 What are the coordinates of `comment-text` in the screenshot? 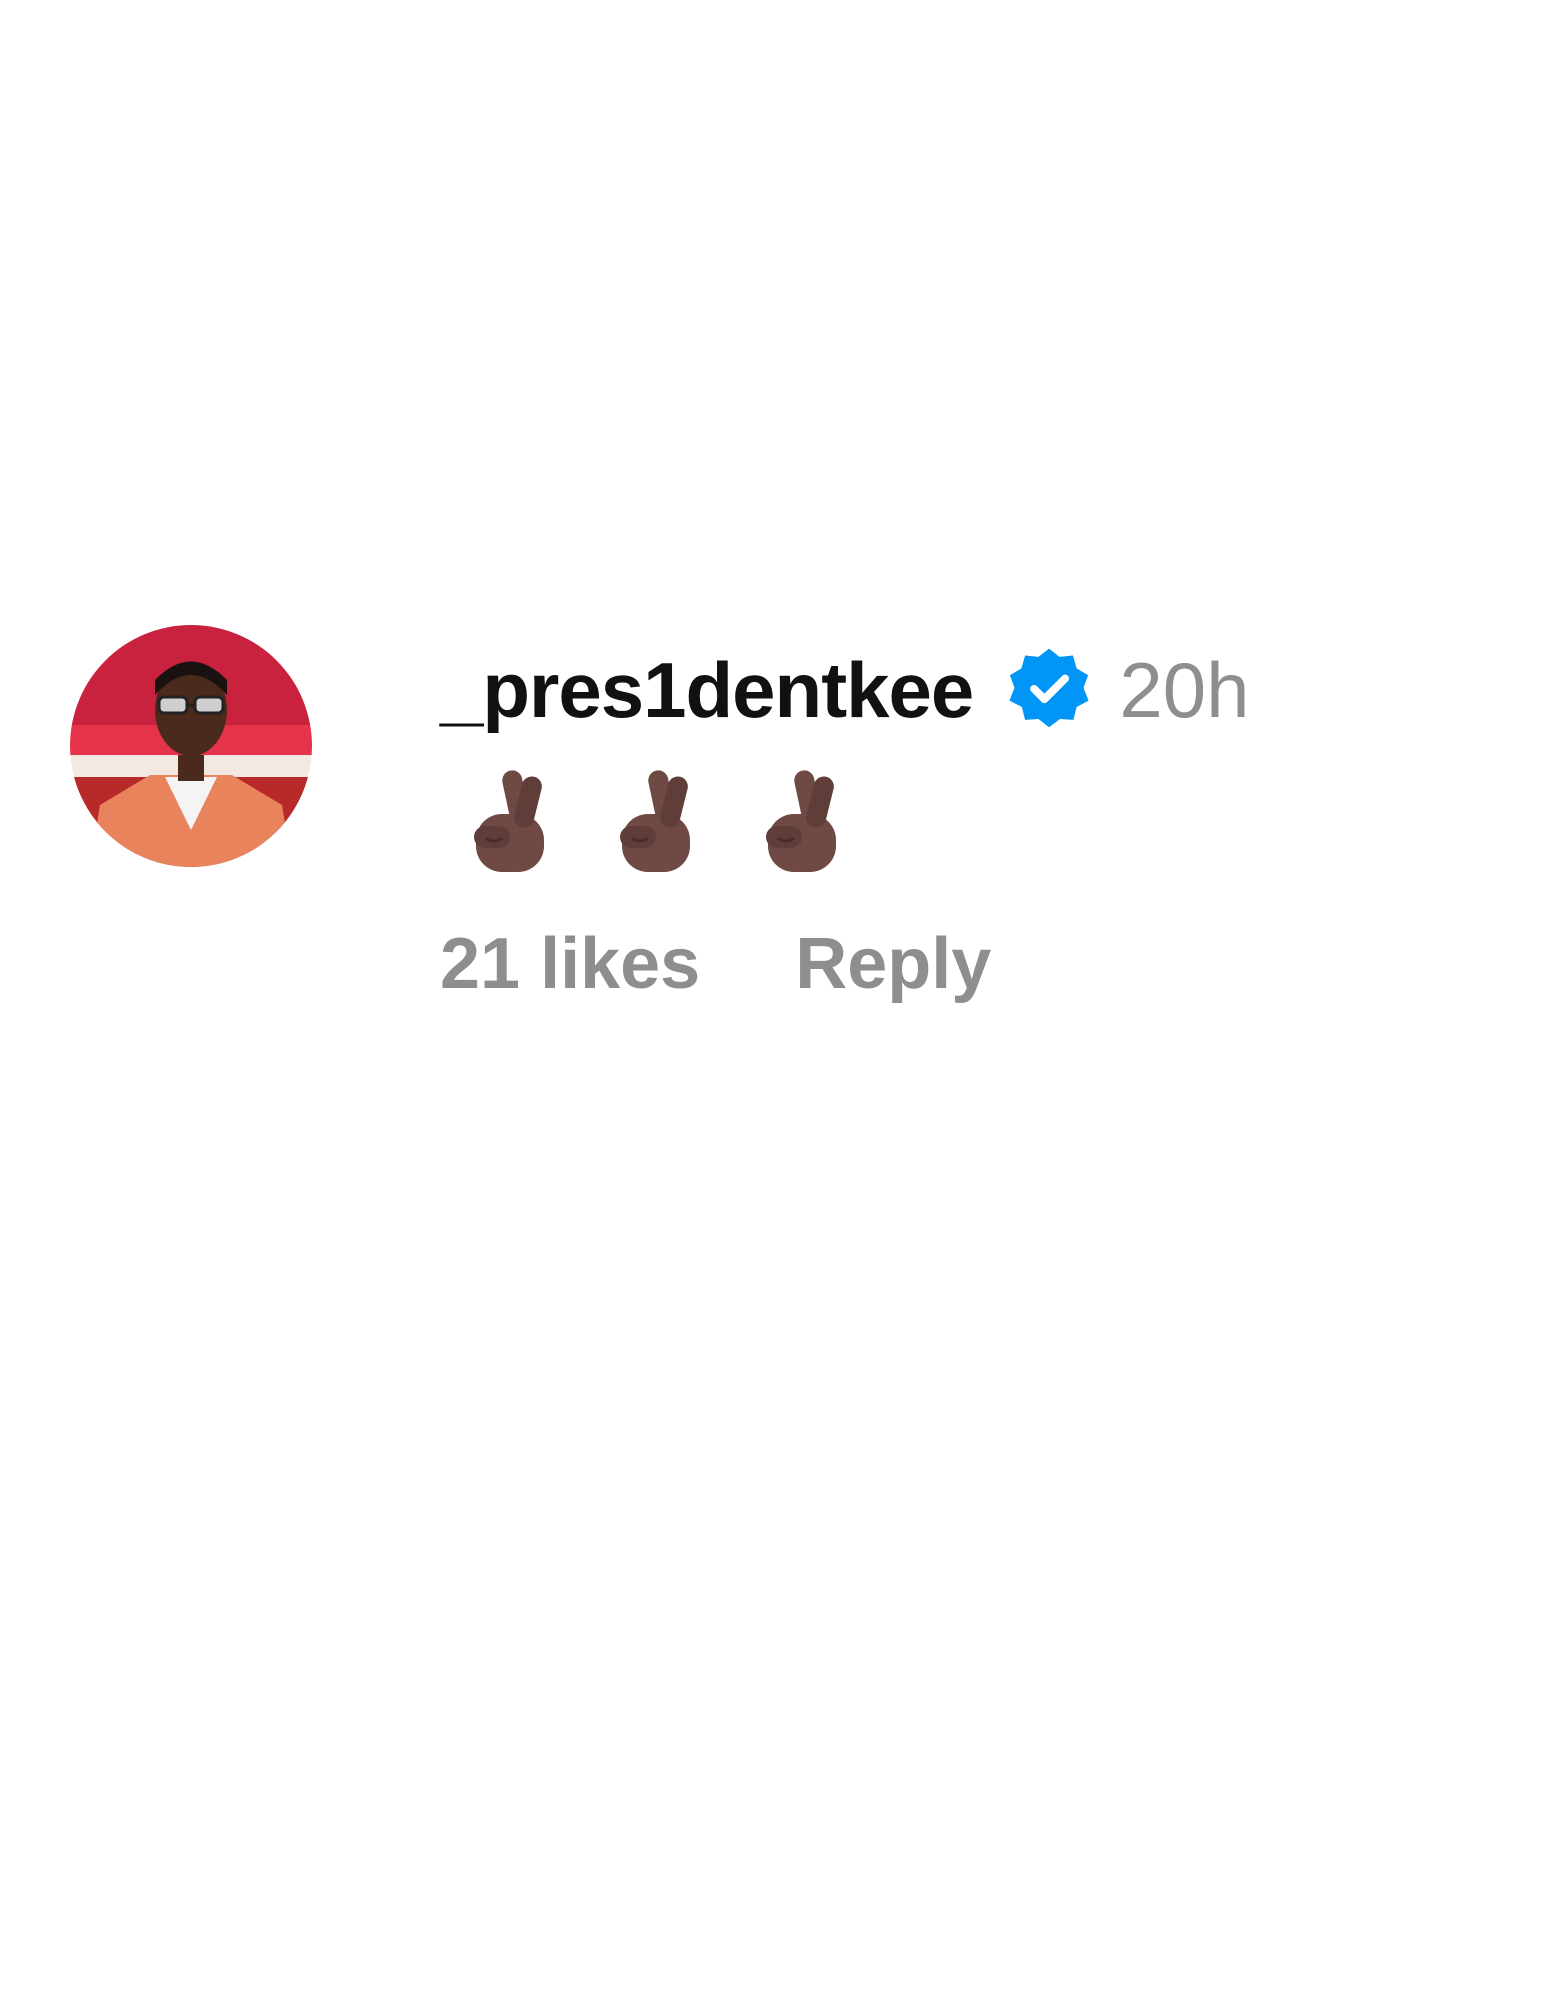 It's located at (856, 820).